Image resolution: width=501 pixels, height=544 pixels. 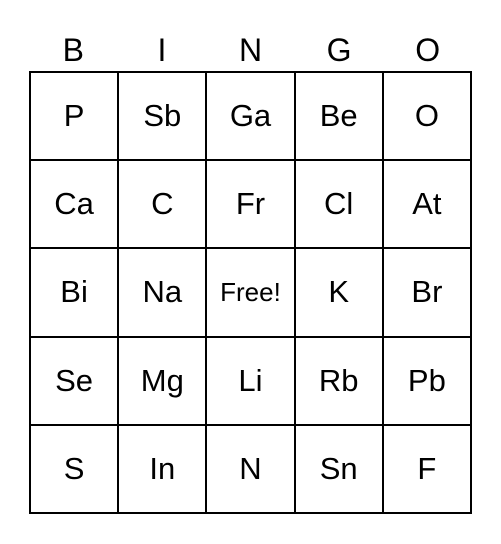 I want to click on bingo-cell: Cl, so click(x=338, y=204).